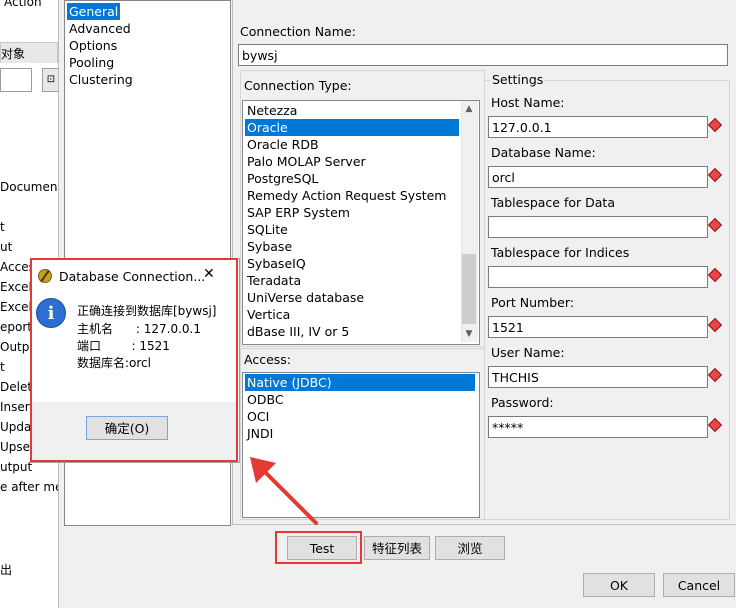  Describe the element at coordinates (598, 427) in the screenshot. I see `password-input: *****` at that location.